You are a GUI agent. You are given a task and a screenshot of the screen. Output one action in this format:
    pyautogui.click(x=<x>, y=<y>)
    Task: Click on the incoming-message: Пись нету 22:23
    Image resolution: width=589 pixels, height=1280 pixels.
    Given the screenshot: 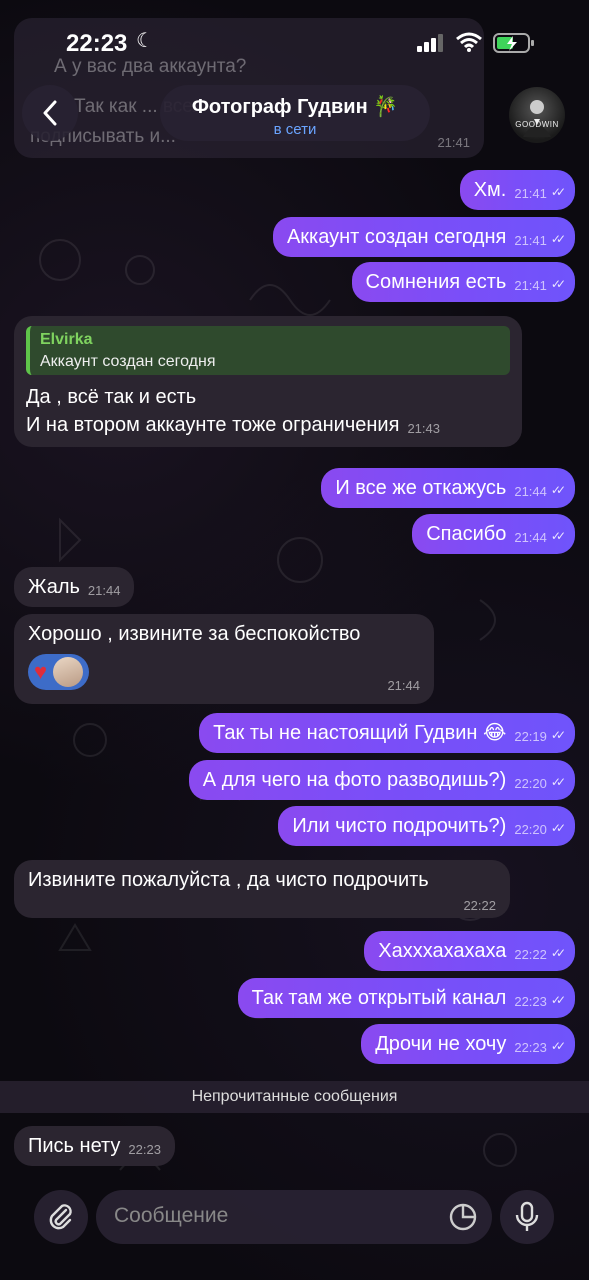 What is the action you would take?
    pyautogui.click(x=94, y=1146)
    